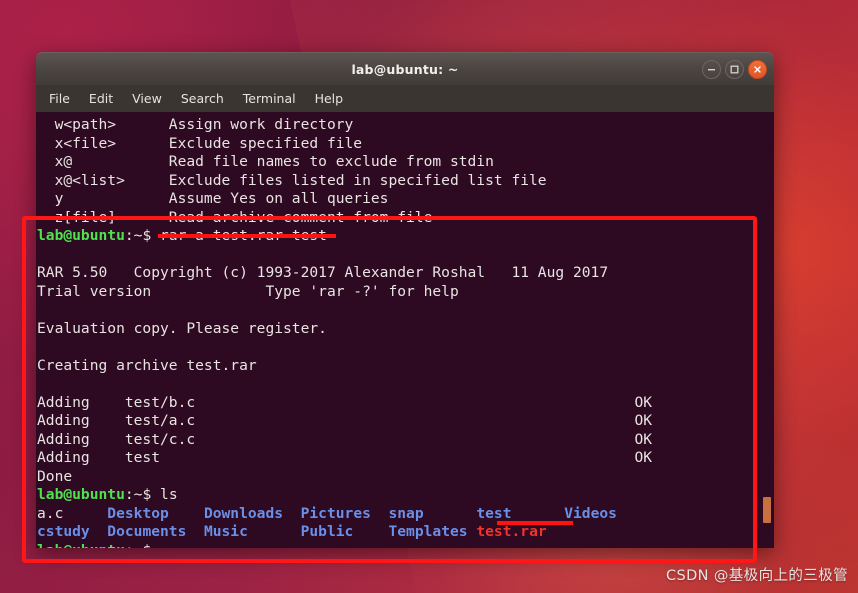 Image resolution: width=858 pixels, height=593 pixels. I want to click on terminal-segment: Pictures, so click(344, 513).